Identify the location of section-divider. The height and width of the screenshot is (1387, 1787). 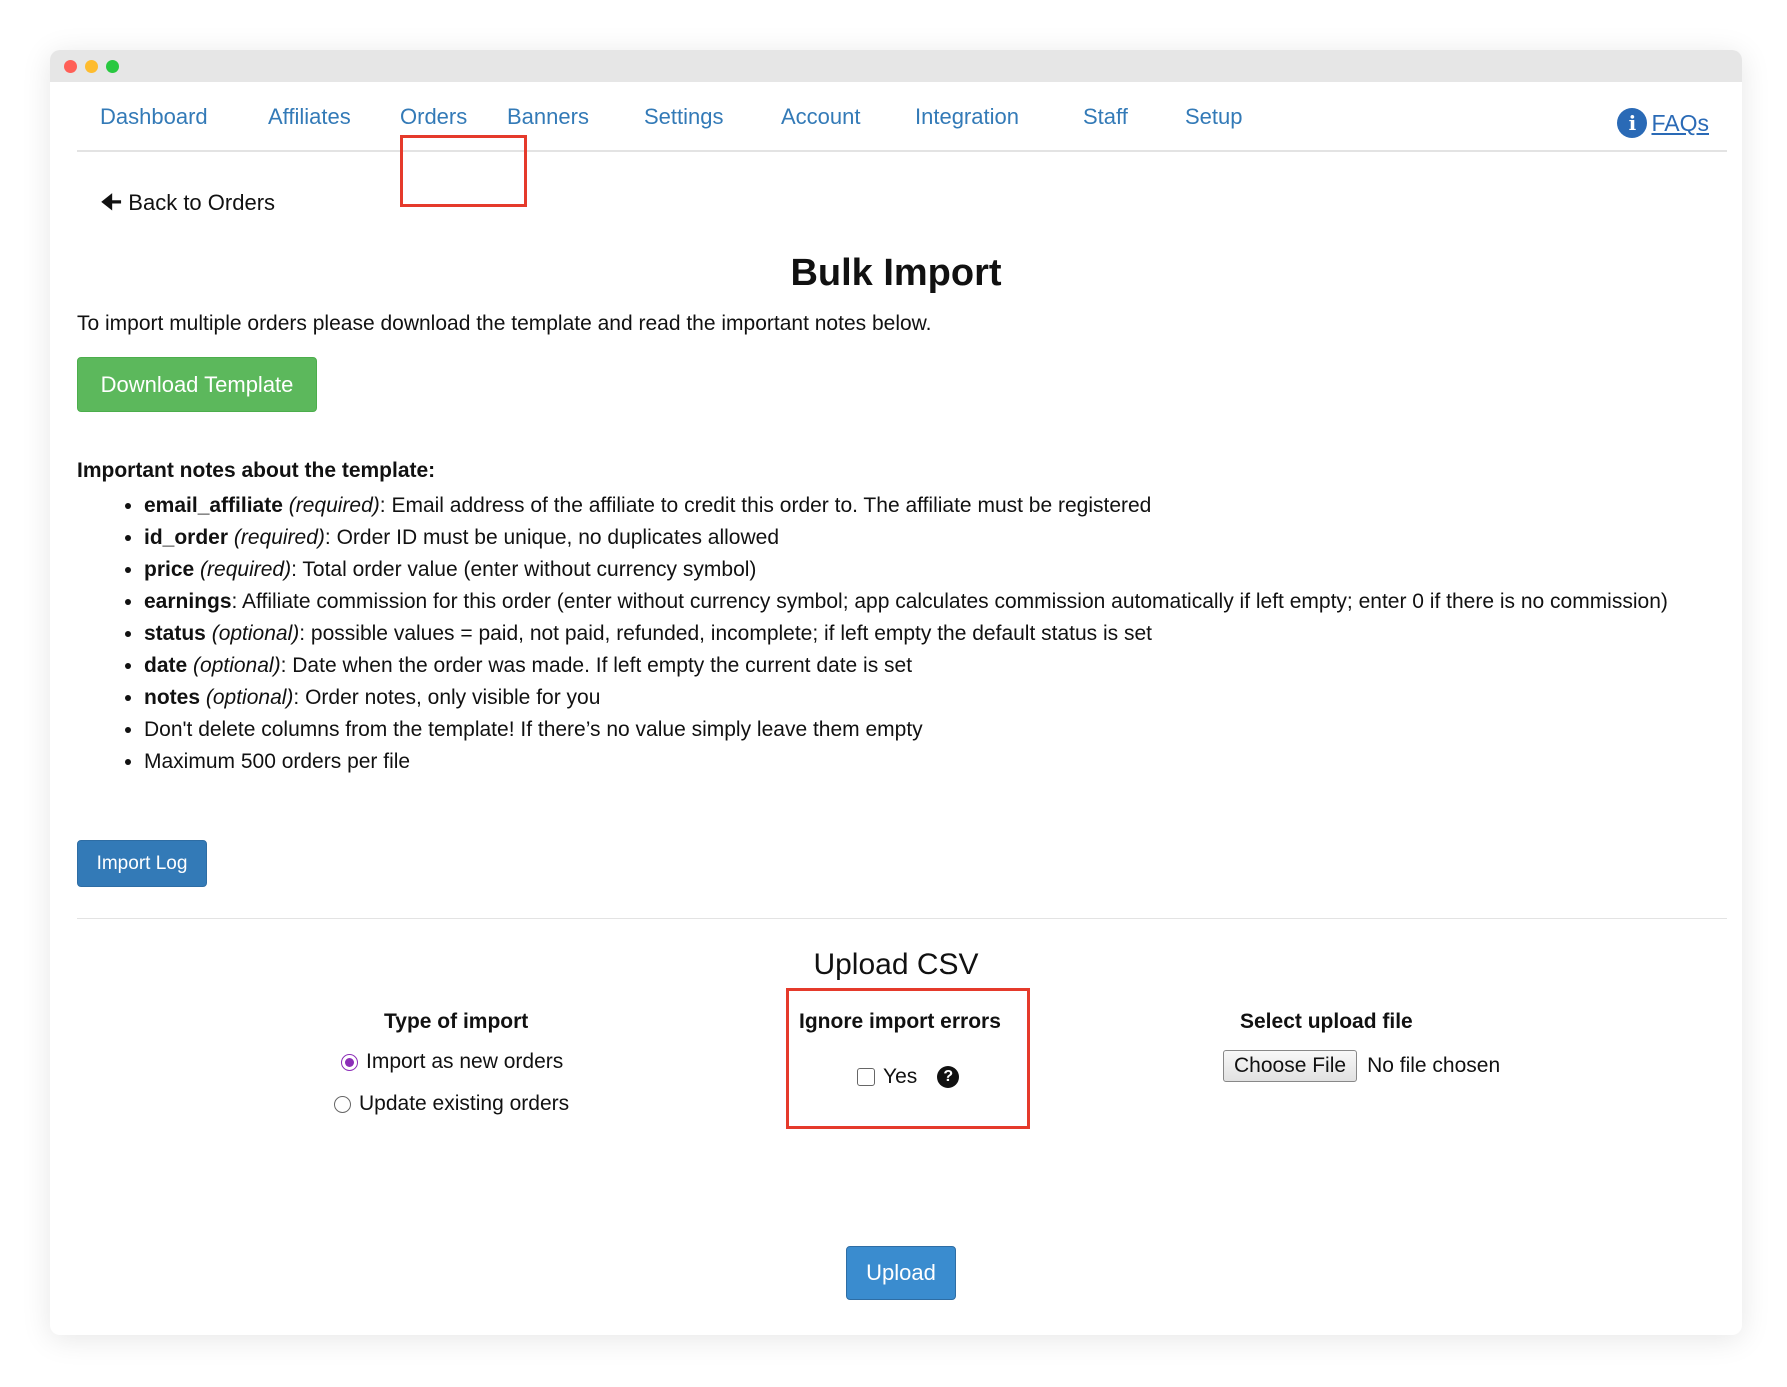
(902, 918).